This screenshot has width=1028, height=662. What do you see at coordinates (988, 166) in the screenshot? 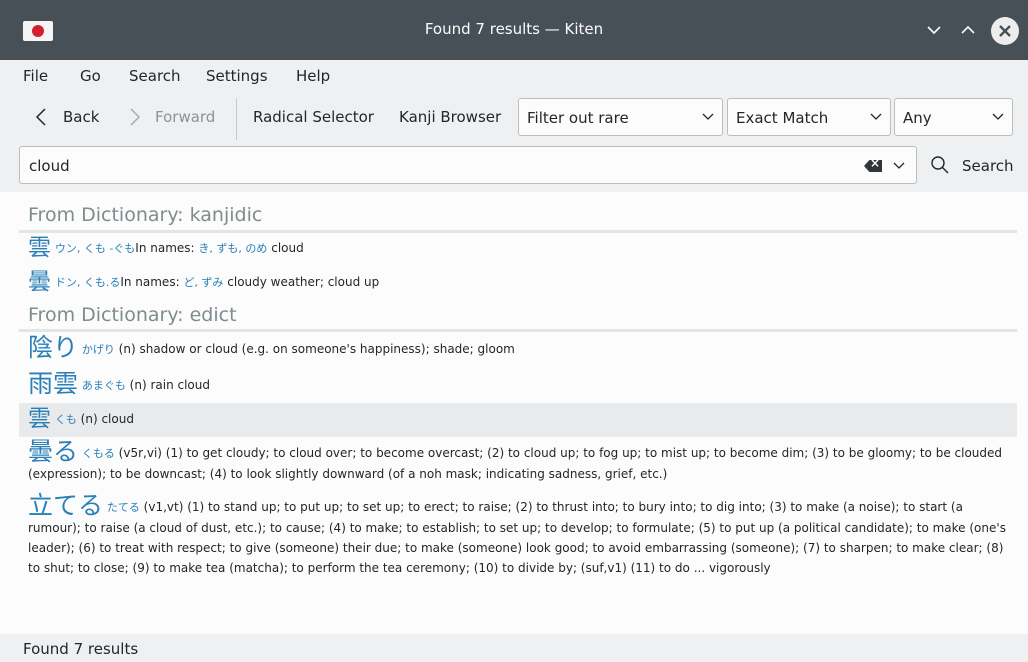
I see `search-button-label: Search` at bounding box center [988, 166].